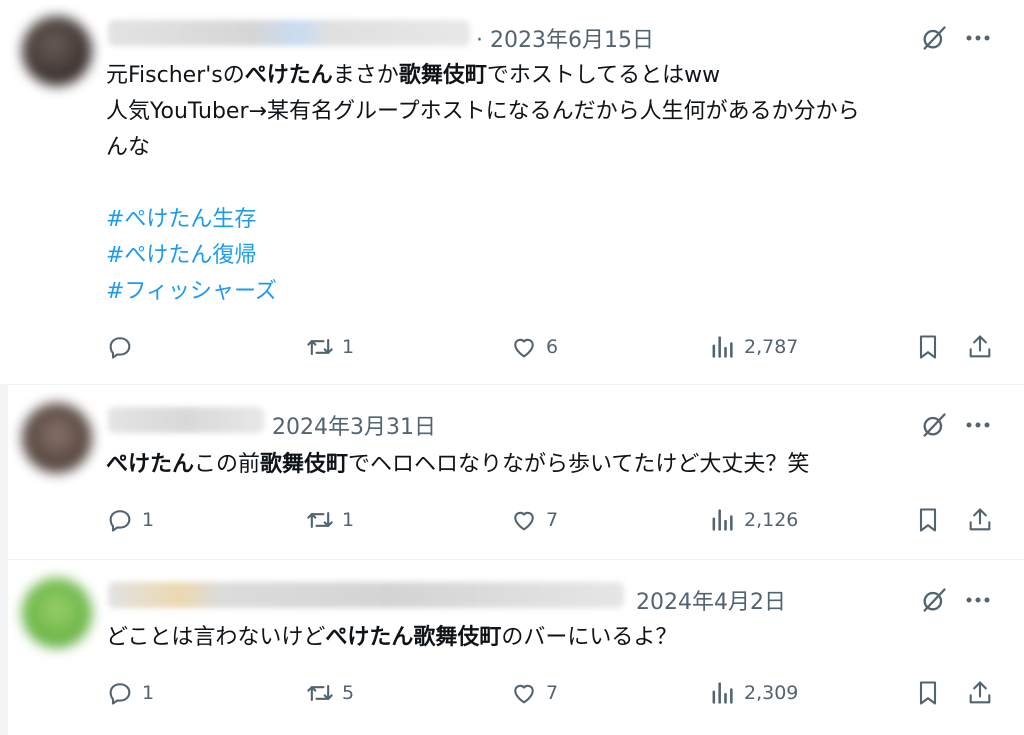 This screenshot has height=735, width=1024. Describe the element at coordinates (579, 464) in the screenshot. I see `text-span: でヘロヘロなりながら歩いてたけど大丈夫？笑` at that location.